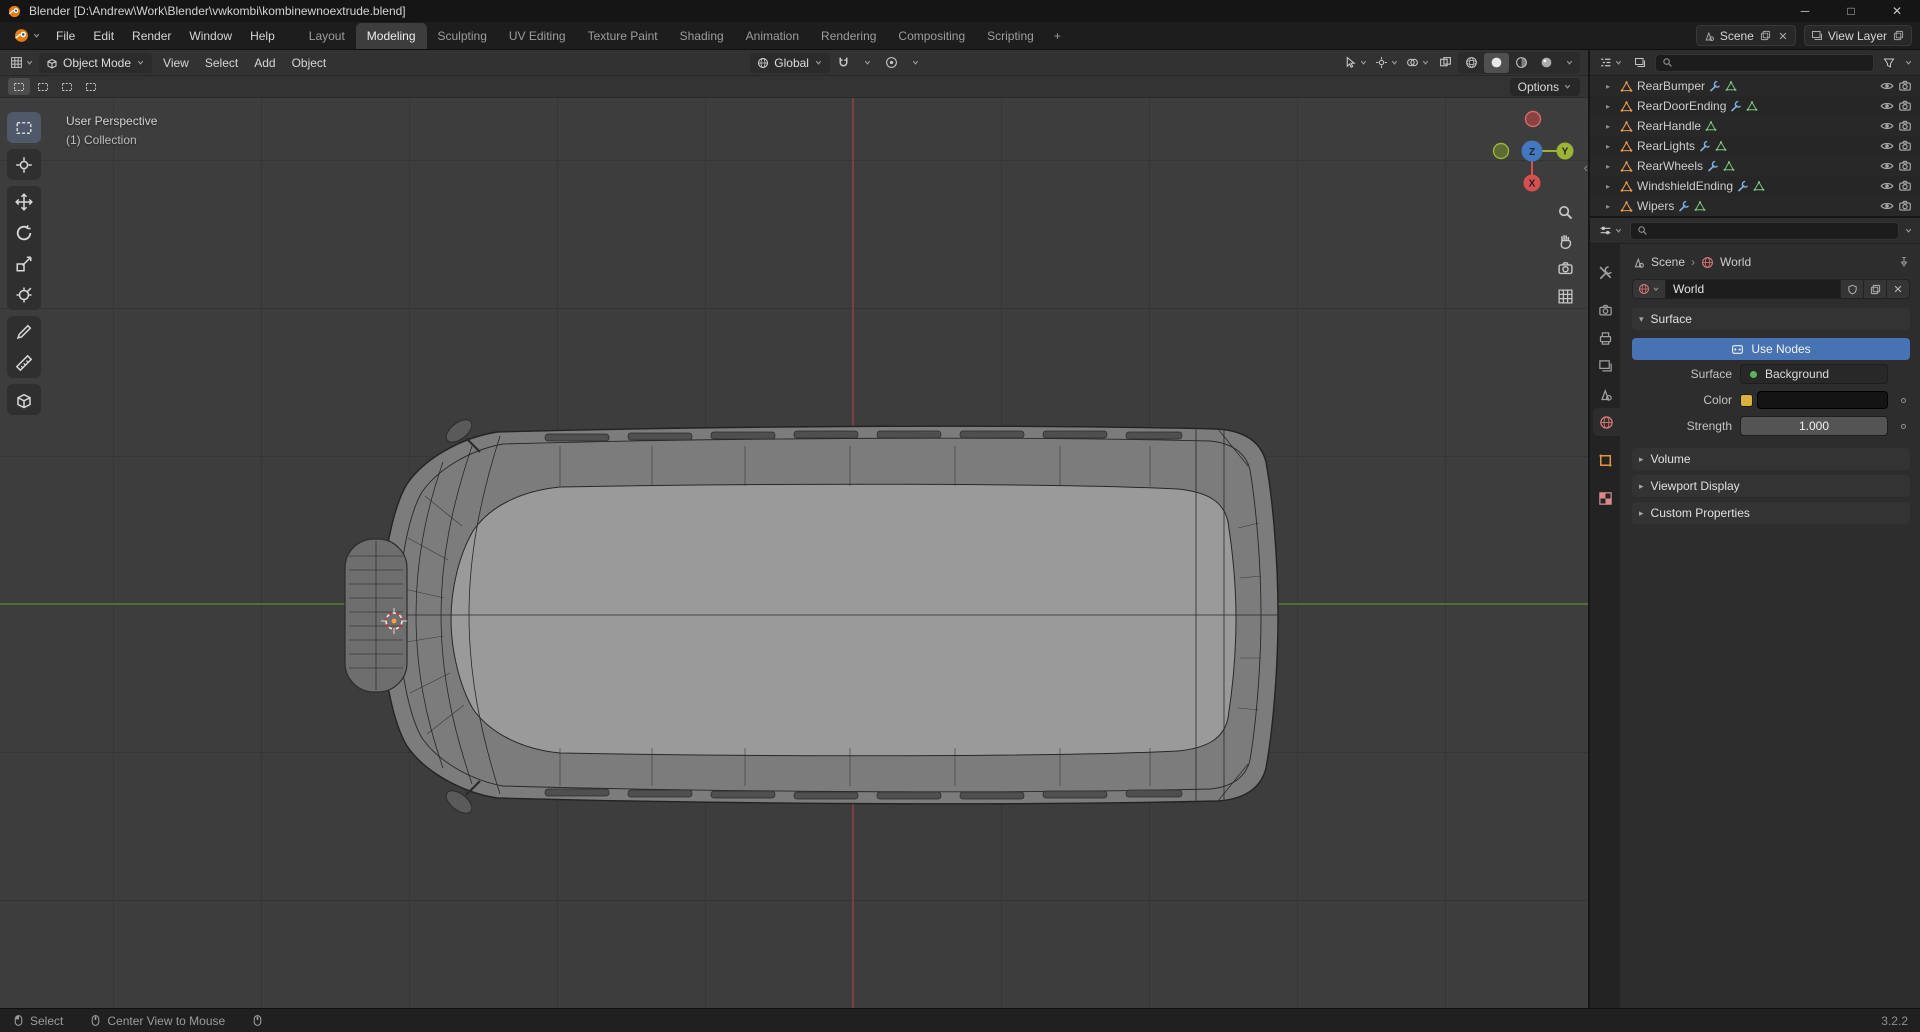 The width and height of the screenshot is (1920, 1032). What do you see at coordinates (1010, 36) in the screenshot?
I see `workspace-tab-scripting: Scripting` at bounding box center [1010, 36].